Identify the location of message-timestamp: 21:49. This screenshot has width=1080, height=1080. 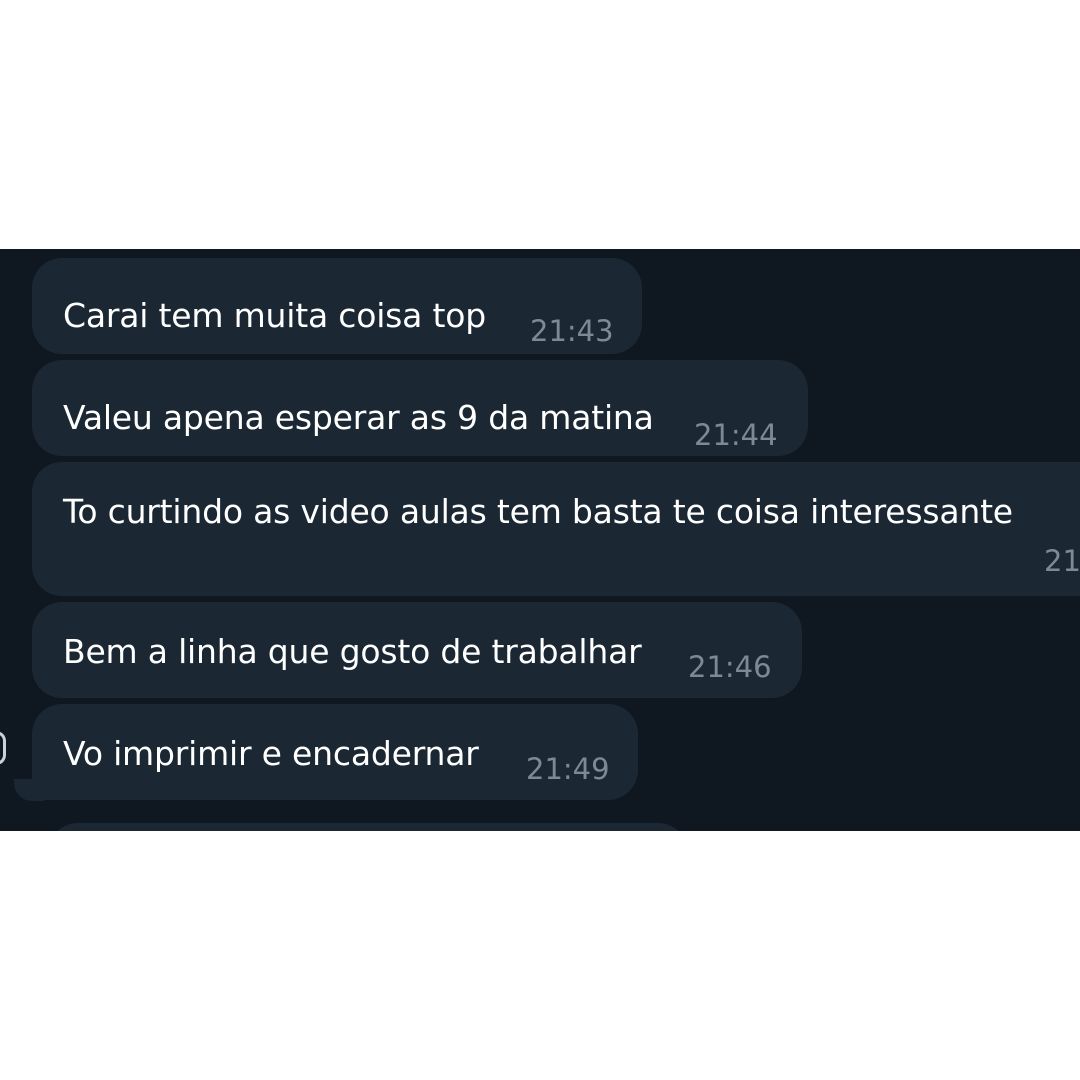
(568, 769).